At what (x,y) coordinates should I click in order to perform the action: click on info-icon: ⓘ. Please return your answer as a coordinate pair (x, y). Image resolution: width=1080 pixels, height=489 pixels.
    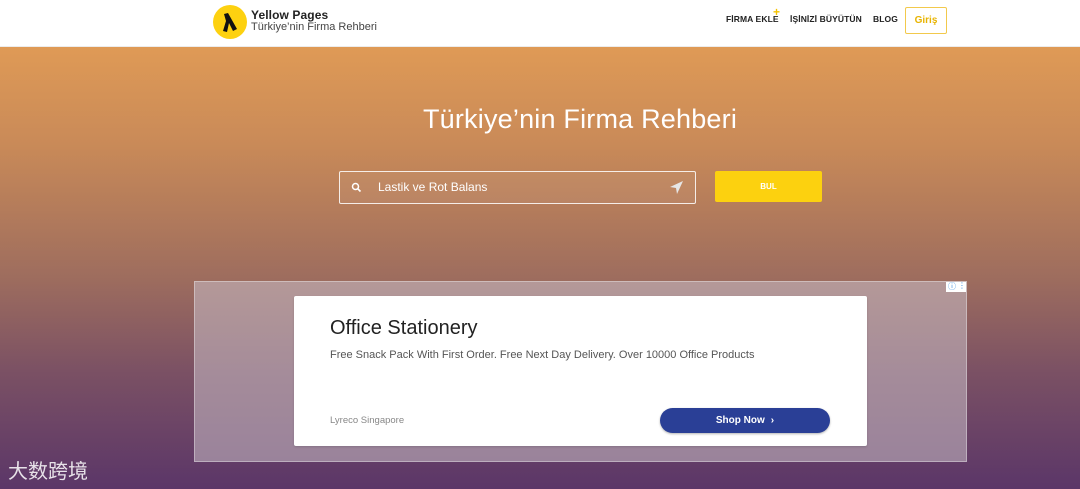
    Looking at the image, I should click on (952, 286).